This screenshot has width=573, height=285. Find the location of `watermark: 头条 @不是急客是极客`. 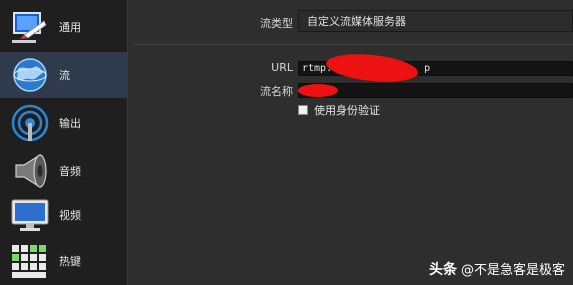

watermark: 头条 @不是急客是极客 is located at coordinates (497, 269).